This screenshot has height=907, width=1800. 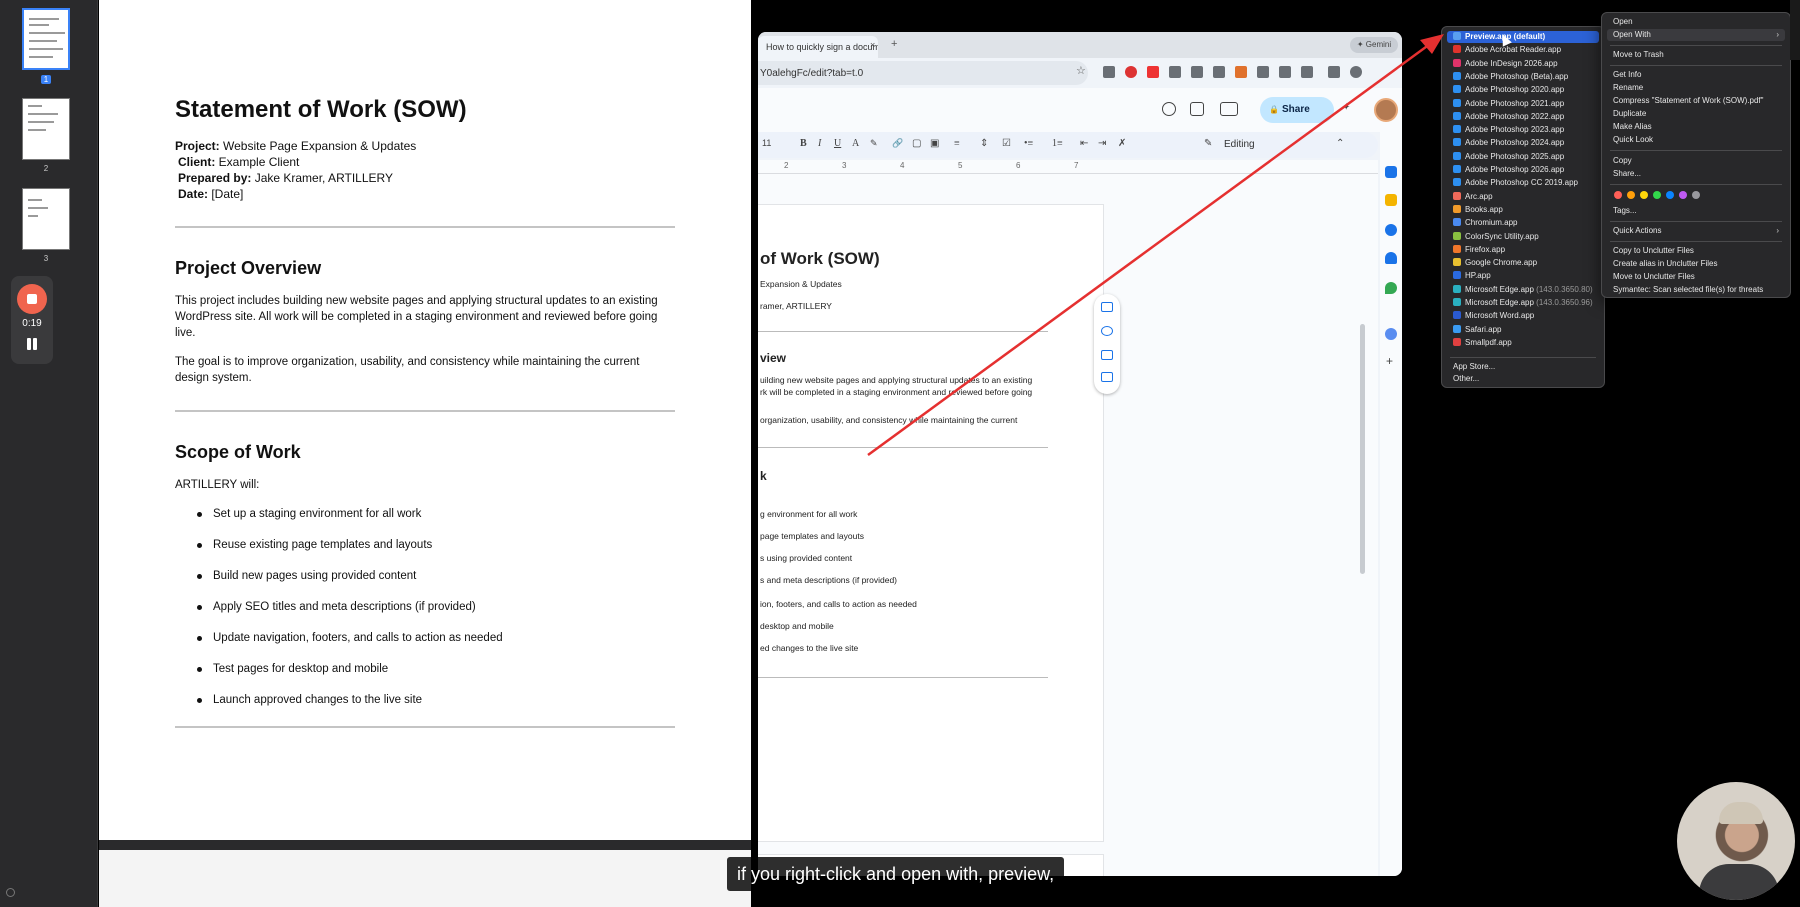 What do you see at coordinates (1696, 75) in the screenshot?
I see `menu-item-get-info: Get Info` at bounding box center [1696, 75].